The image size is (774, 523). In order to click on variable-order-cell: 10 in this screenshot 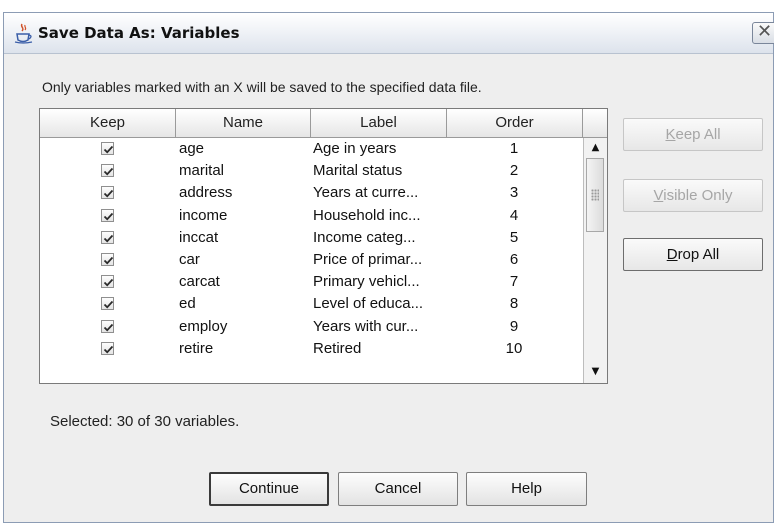, I will do `click(514, 348)`.